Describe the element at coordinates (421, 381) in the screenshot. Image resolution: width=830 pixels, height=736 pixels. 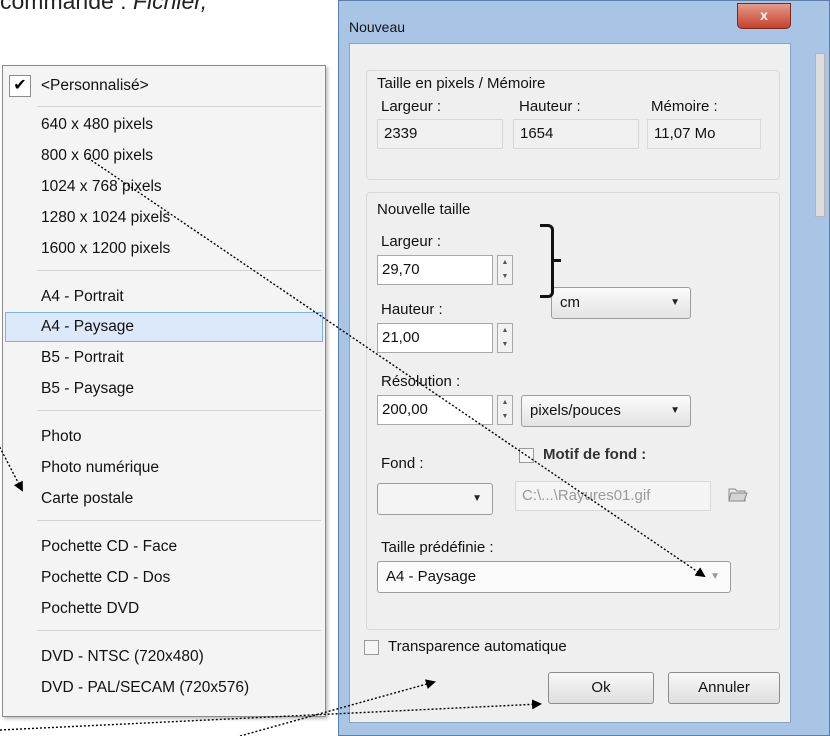
I see `resolution-label: Résolution :` at that location.